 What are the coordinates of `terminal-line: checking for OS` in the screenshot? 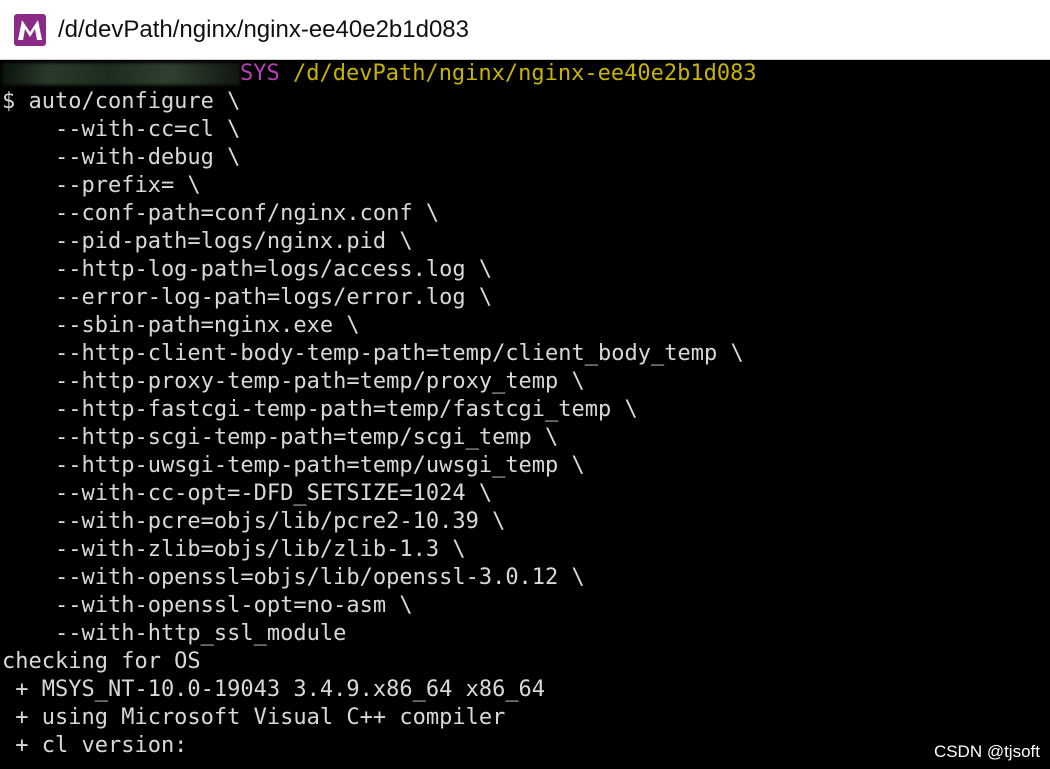 It's located at (101, 661).